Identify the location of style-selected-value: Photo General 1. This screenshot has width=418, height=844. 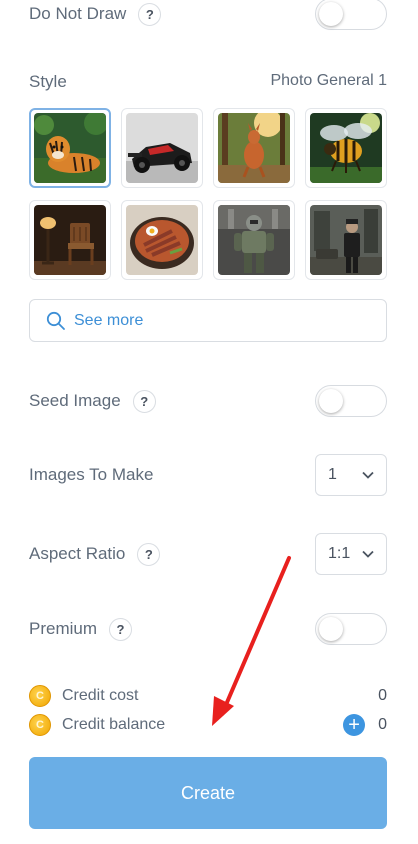
(328, 80).